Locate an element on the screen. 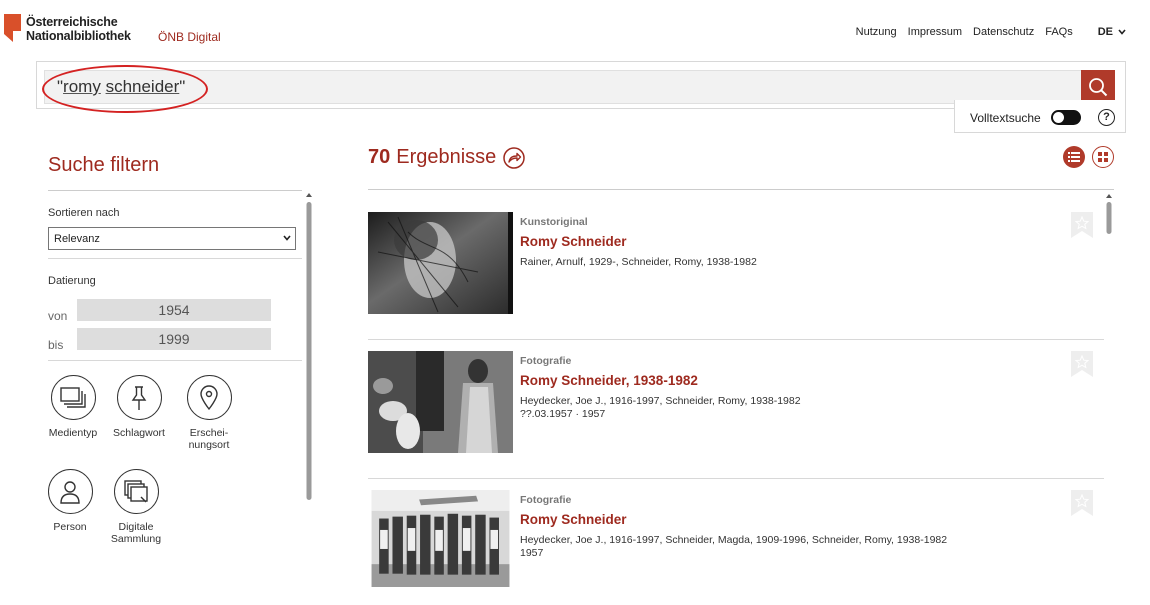  facet-erscheinungsort: Erschei- nungsort is located at coordinates (209, 413).